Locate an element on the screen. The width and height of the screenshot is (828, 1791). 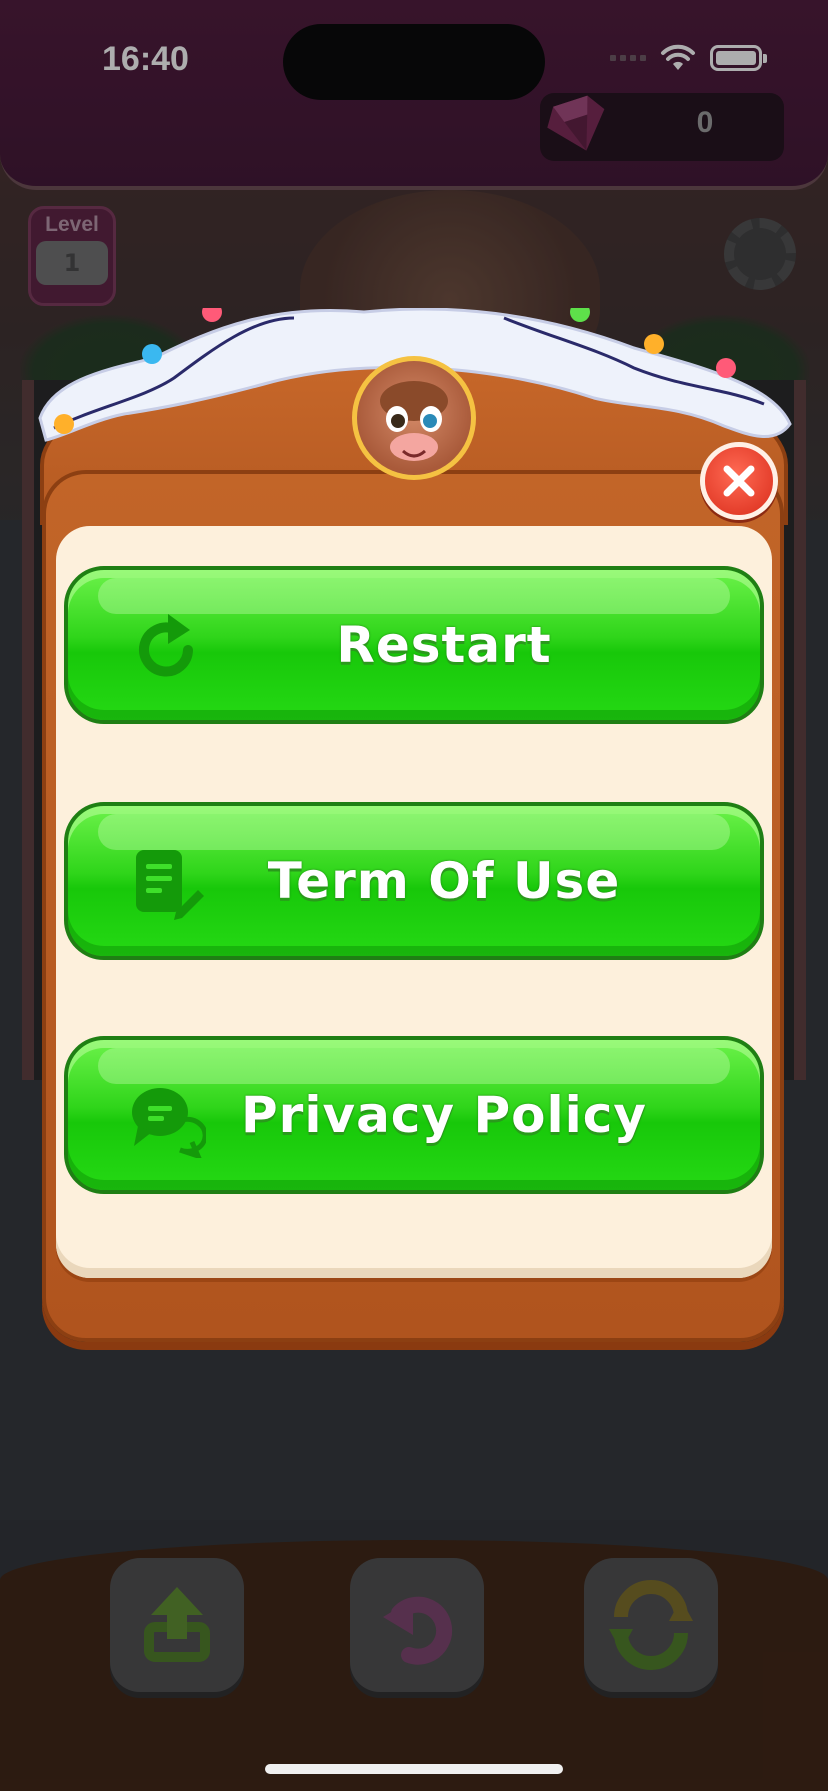
restart-label: Restart is located at coordinates (444, 645).